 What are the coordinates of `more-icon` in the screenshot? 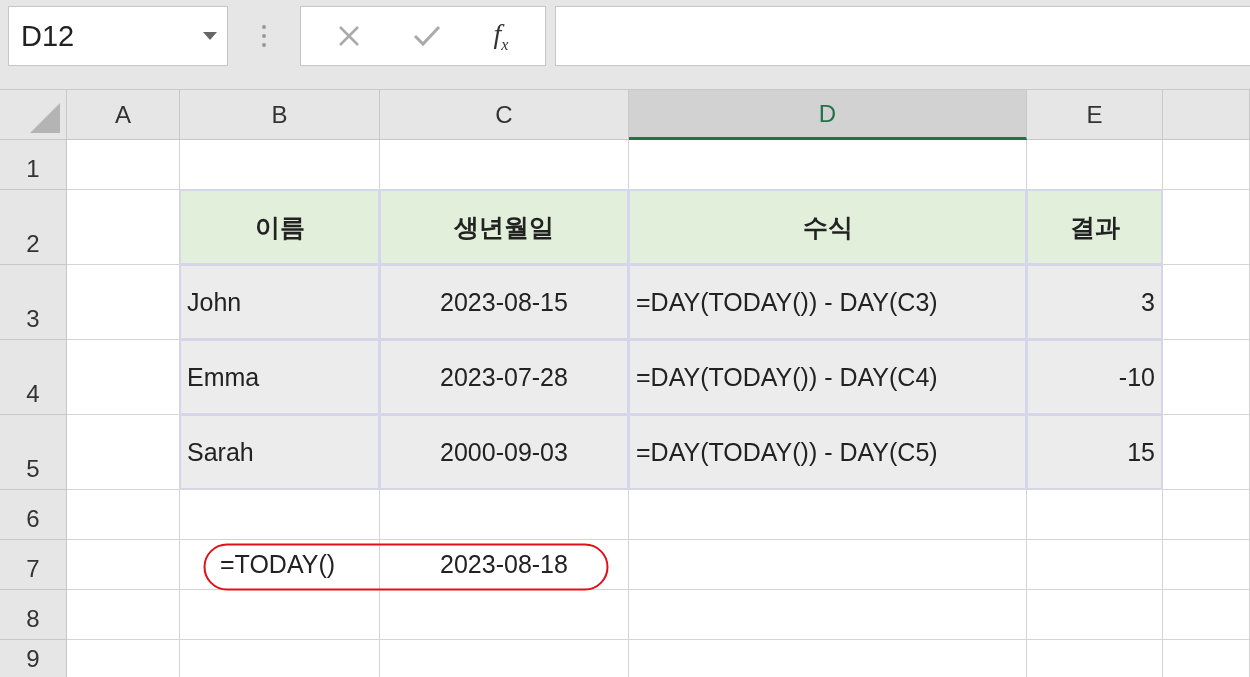 It's located at (264, 36).